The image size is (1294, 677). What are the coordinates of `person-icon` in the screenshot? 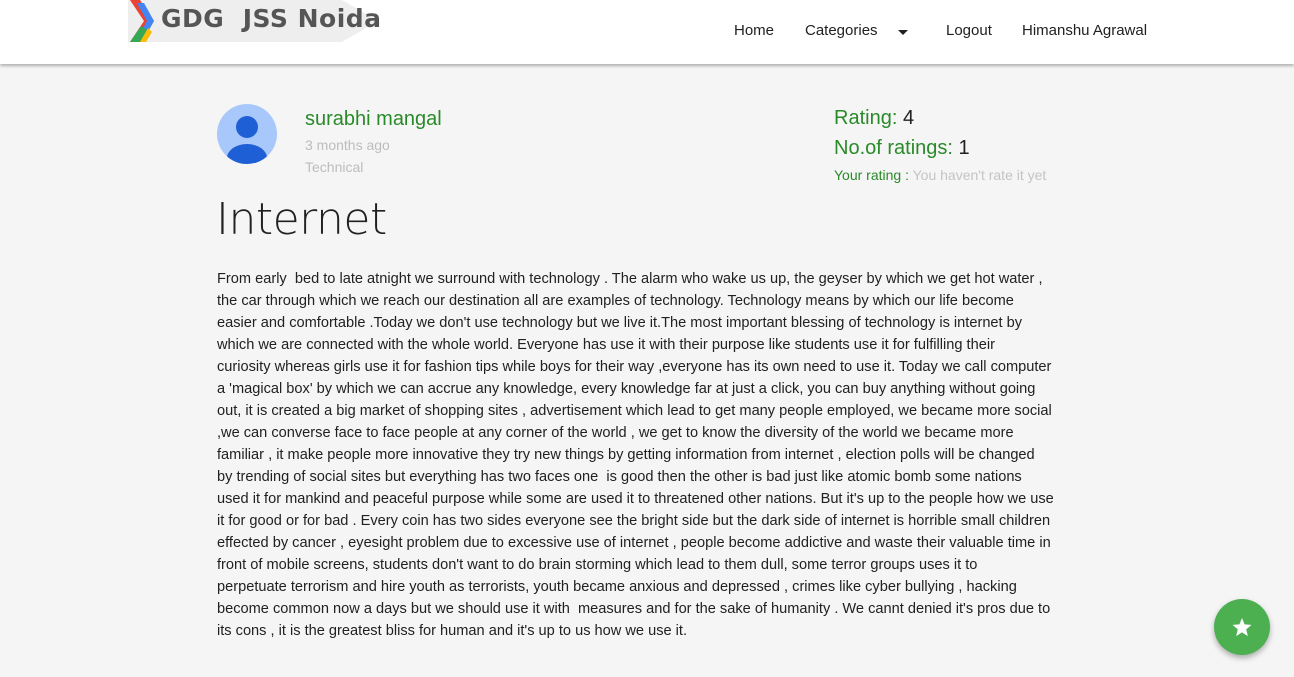 It's located at (247, 140).